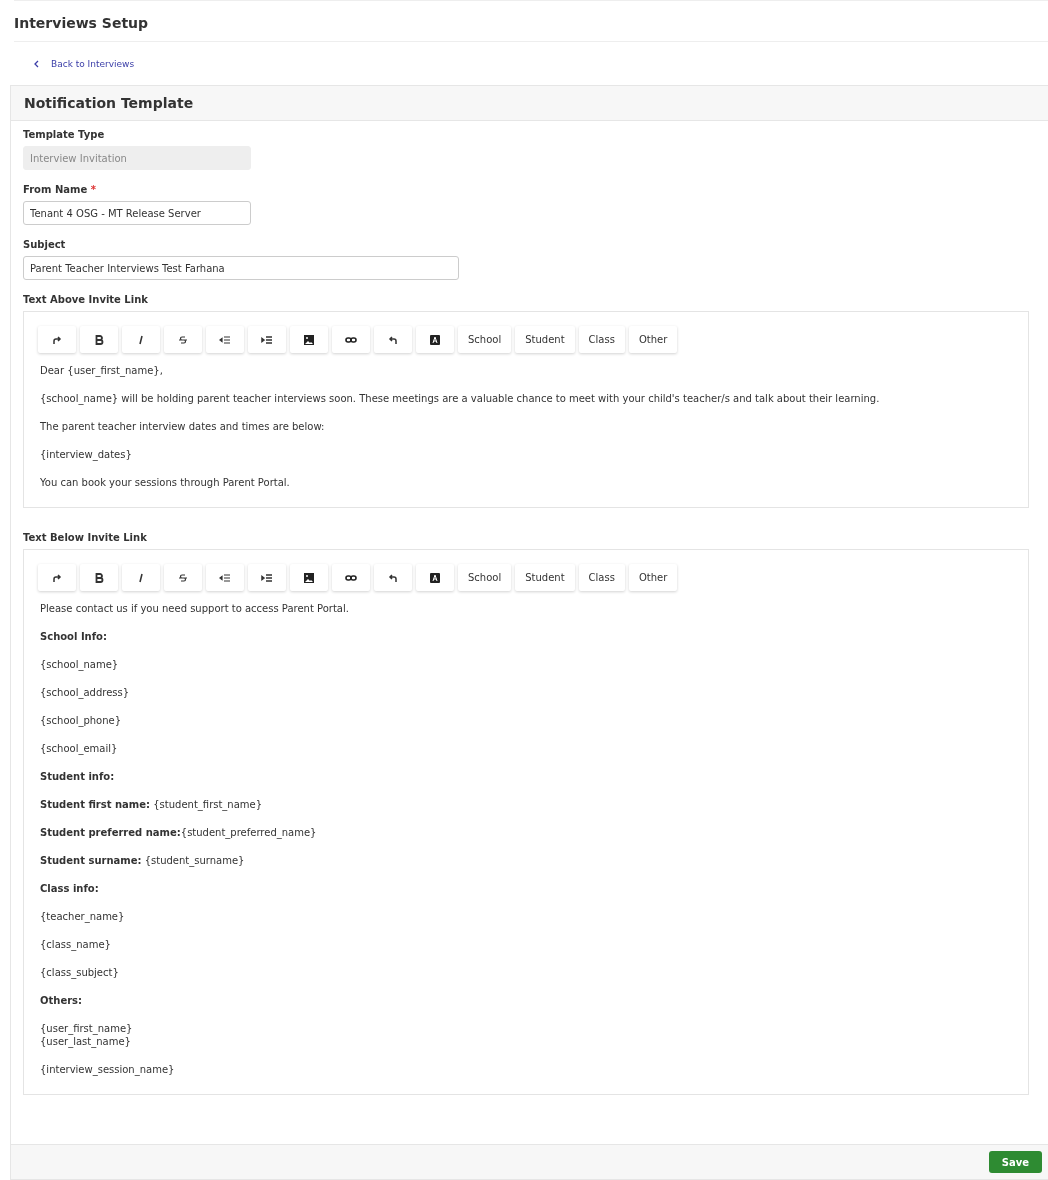 Image resolution: width=1048 pixels, height=1180 pixels. Describe the element at coordinates (79, 665) in the screenshot. I see `editor-paragraph: {school_name}` at that location.